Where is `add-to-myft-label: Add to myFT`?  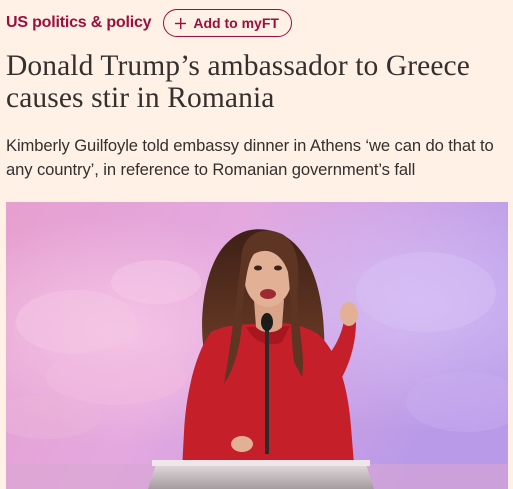 add-to-myft-label: Add to myFT is located at coordinates (236, 23).